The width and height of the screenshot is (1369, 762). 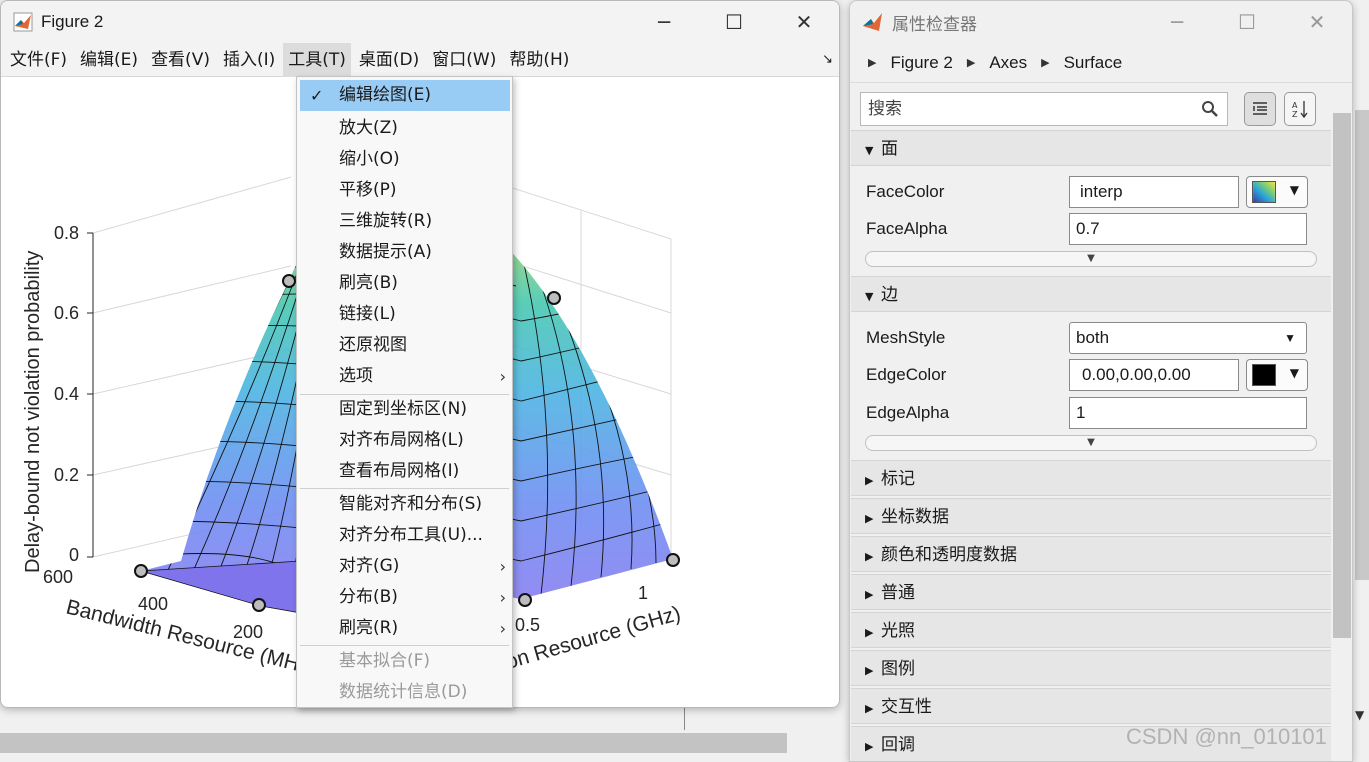 I want to click on section-marker: ▶ 标记, so click(x=1091, y=478).